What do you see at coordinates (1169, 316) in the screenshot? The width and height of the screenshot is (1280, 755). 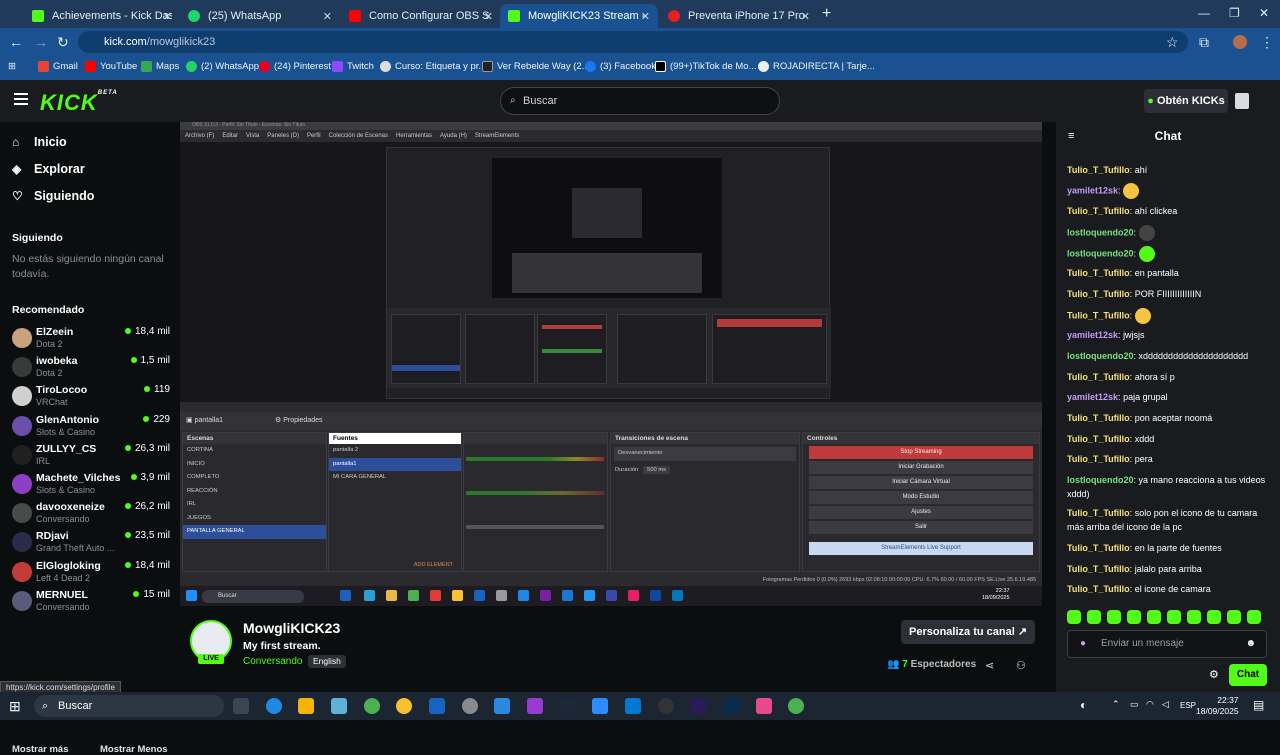 I see `chat-message: Tulio_T_Tufillo:` at bounding box center [1169, 316].